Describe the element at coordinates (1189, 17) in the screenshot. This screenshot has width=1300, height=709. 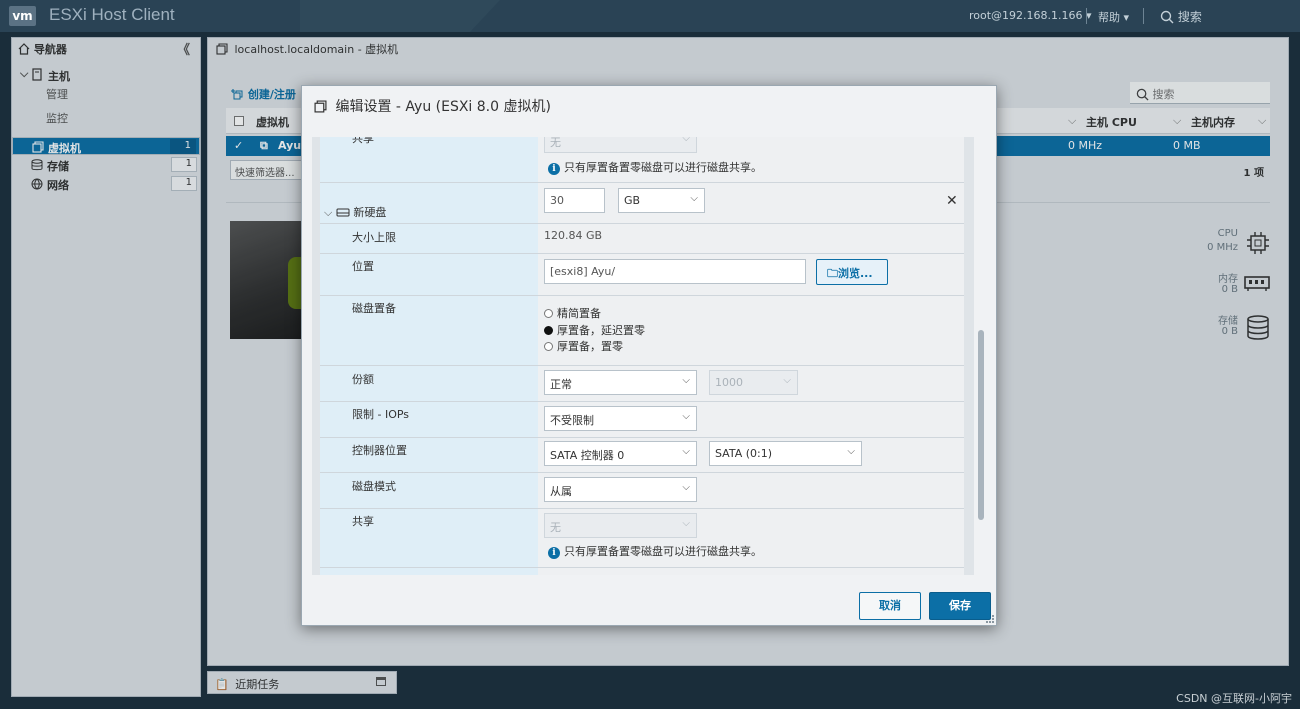
I see `top-search-label: 搜索` at that location.